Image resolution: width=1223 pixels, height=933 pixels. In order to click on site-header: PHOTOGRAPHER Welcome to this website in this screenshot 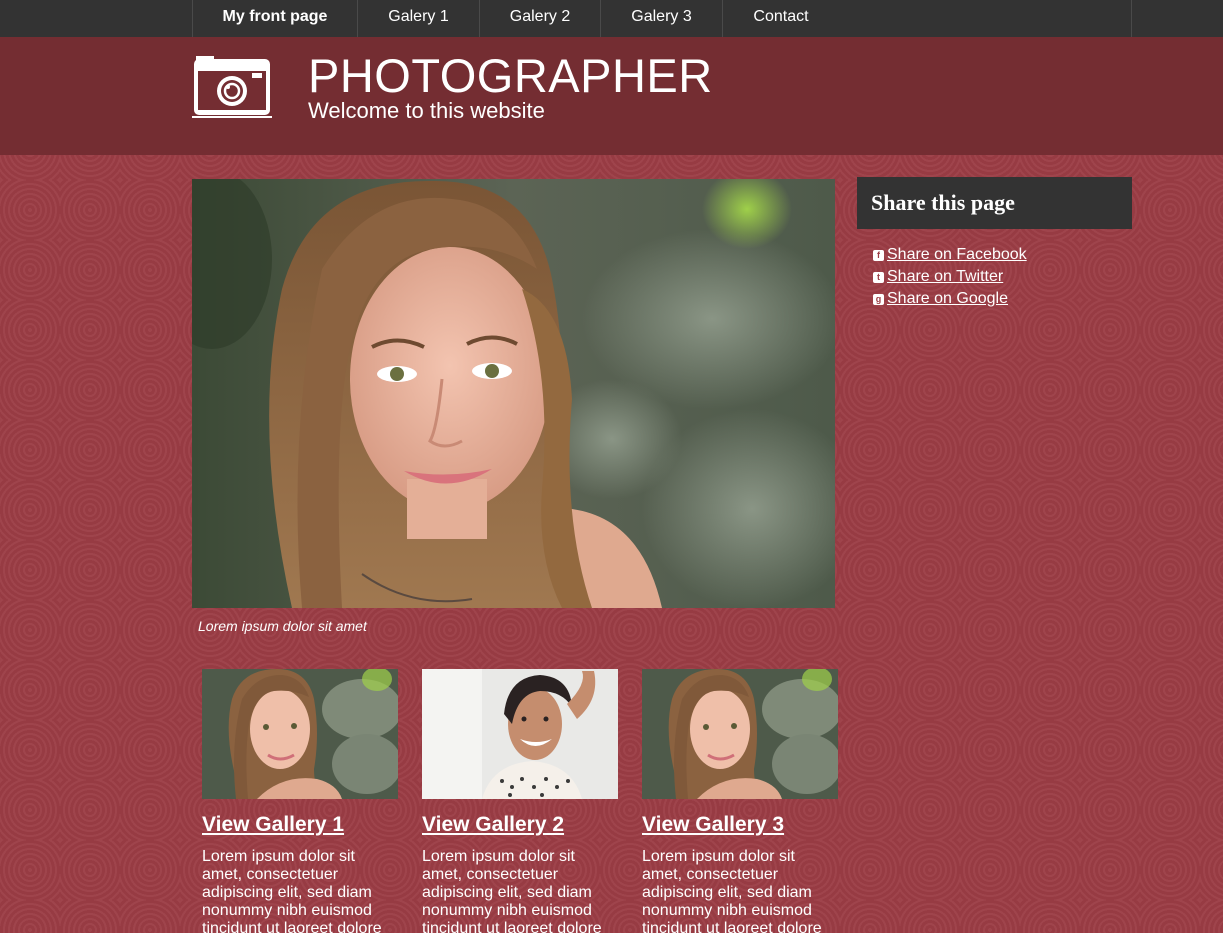, I will do `click(611, 96)`.